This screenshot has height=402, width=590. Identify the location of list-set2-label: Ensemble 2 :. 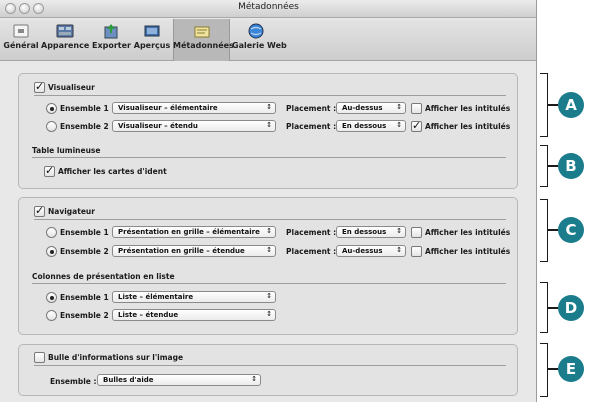
(87, 315).